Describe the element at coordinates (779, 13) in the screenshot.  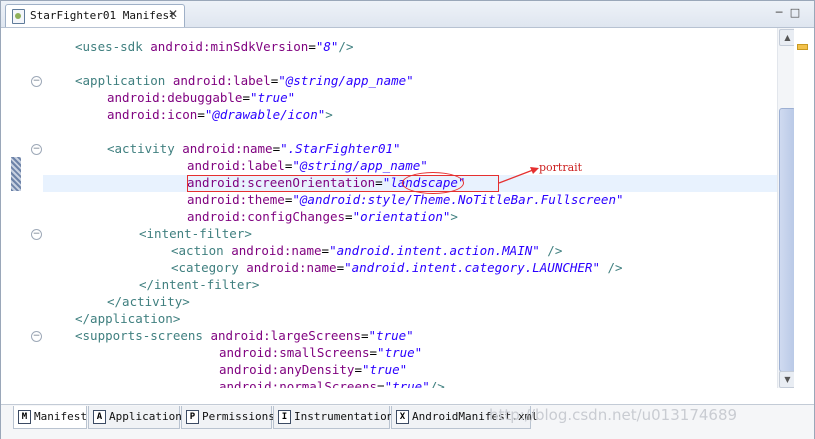
I see `minimize-button: ─` at that location.